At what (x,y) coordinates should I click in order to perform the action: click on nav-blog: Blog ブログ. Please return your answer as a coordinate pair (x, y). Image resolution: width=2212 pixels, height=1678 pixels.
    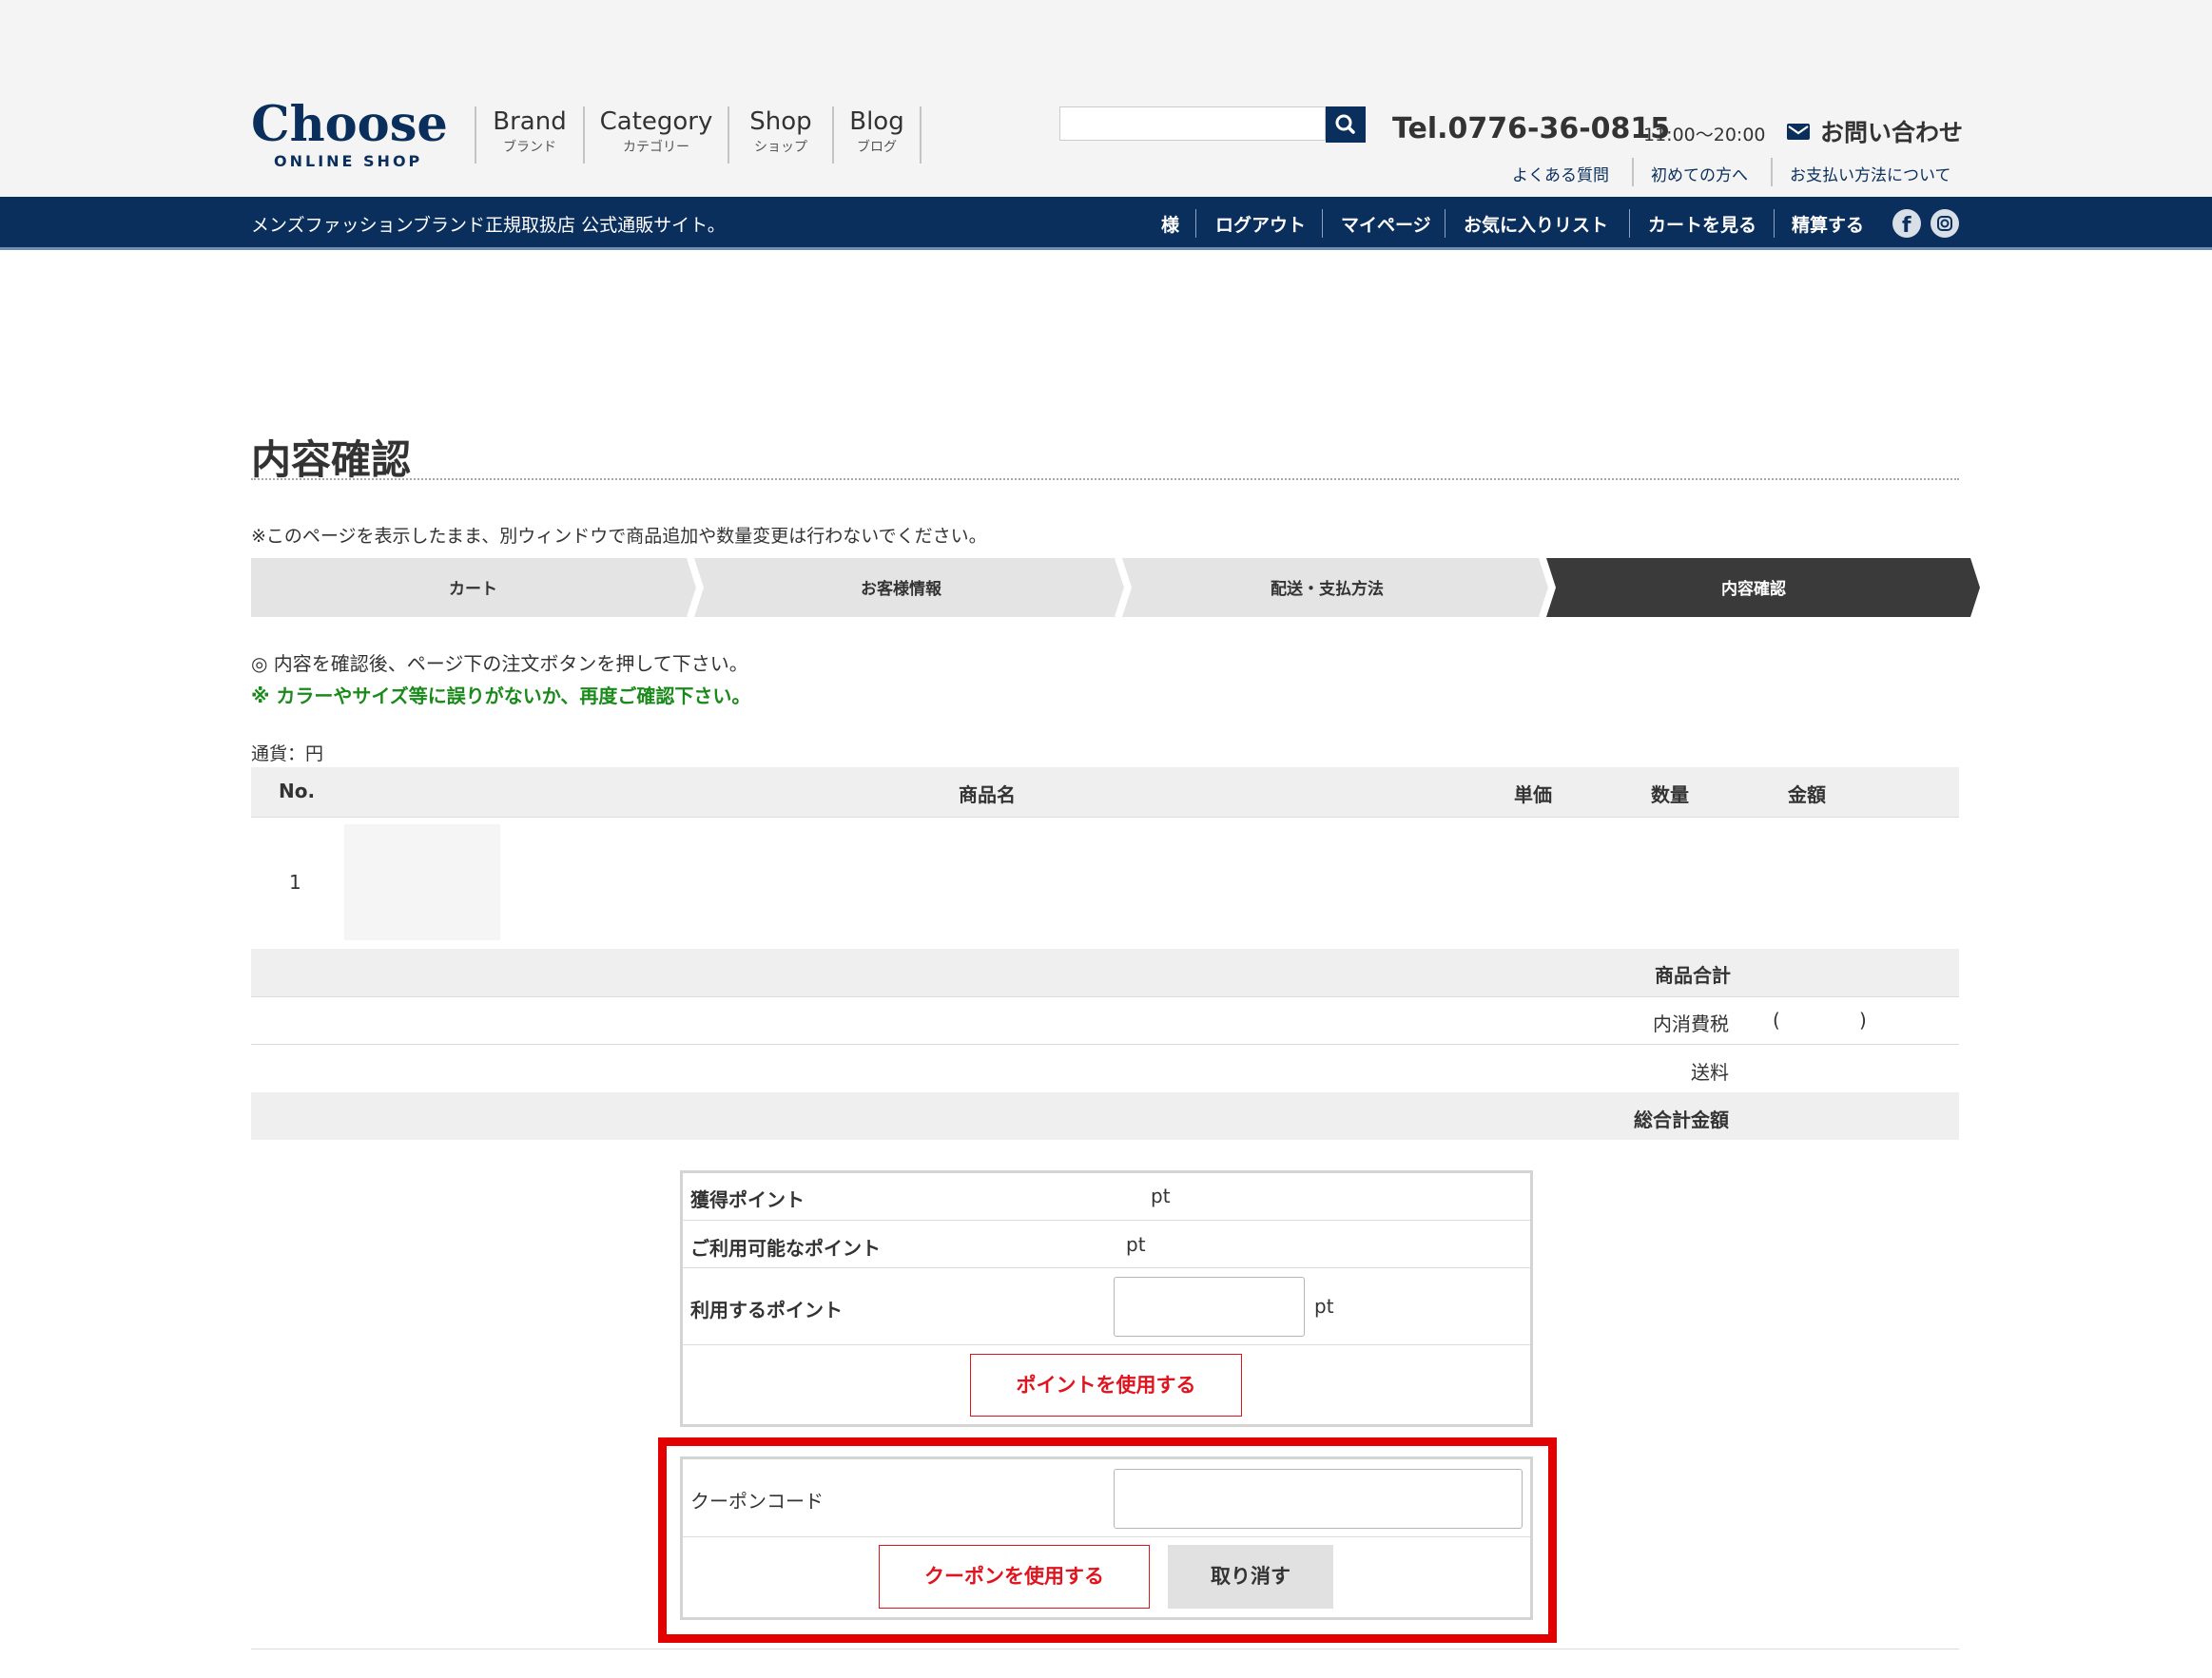
    Looking at the image, I should click on (877, 135).